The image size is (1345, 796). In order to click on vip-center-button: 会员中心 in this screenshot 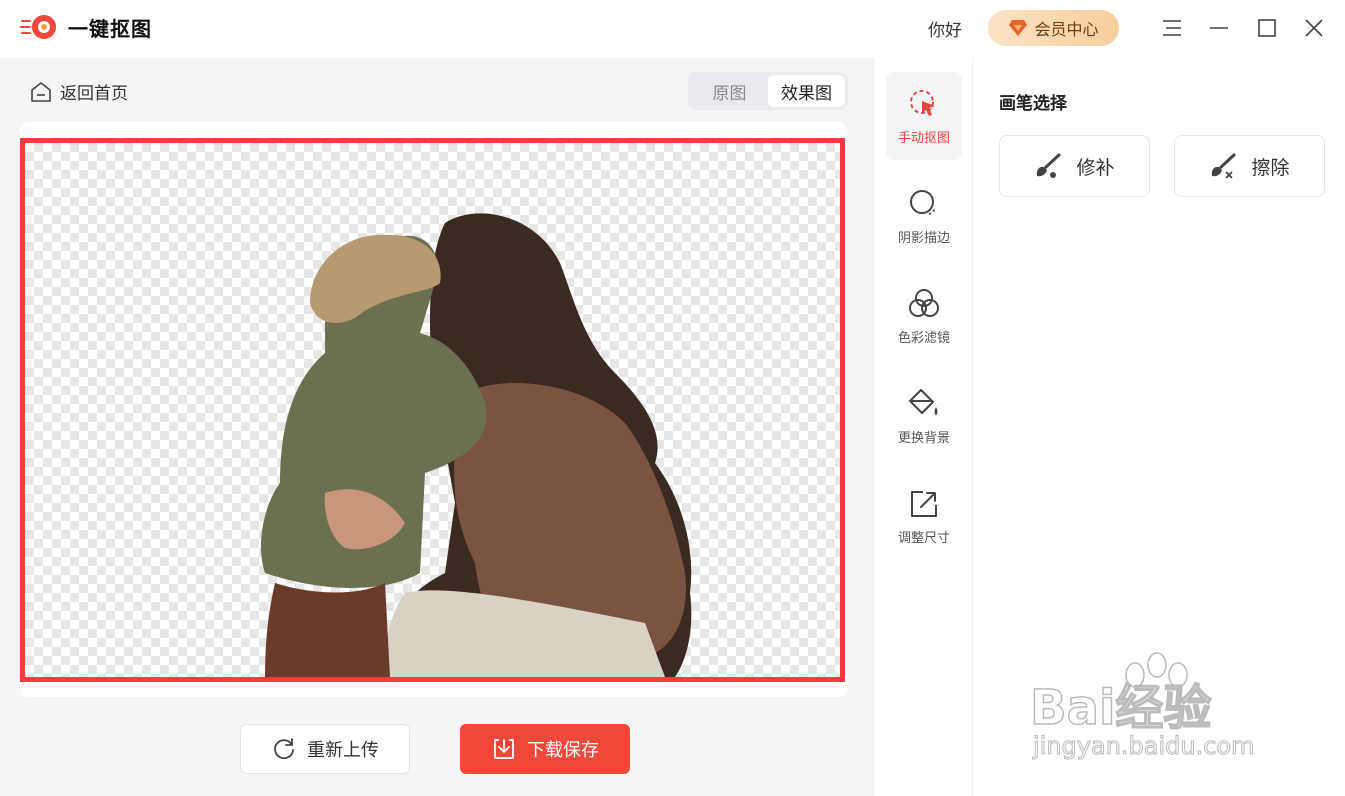, I will do `click(1053, 28)`.